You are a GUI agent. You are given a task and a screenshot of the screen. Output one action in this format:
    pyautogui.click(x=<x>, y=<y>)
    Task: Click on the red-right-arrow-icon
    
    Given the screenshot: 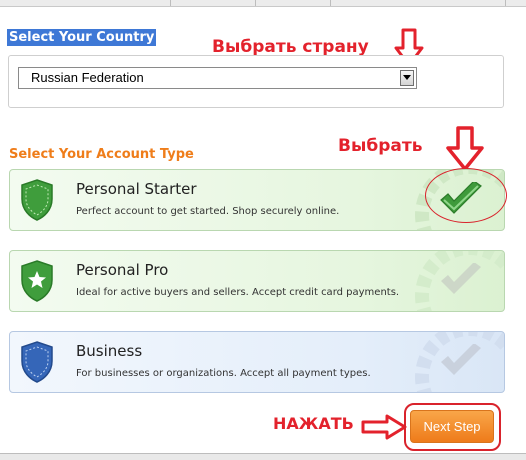 What is the action you would take?
    pyautogui.click(x=384, y=427)
    